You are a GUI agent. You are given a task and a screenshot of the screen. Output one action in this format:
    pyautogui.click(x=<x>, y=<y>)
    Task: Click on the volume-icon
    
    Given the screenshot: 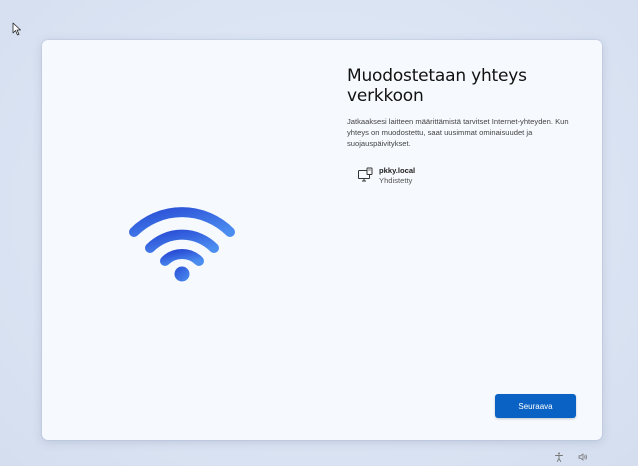 What is the action you would take?
    pyautogui.click(x=583, y=457)
    